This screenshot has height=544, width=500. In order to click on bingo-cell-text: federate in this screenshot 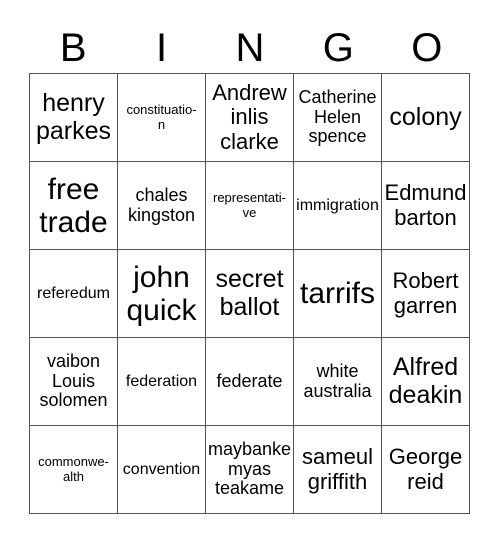, I will do `click(249, 380)`.